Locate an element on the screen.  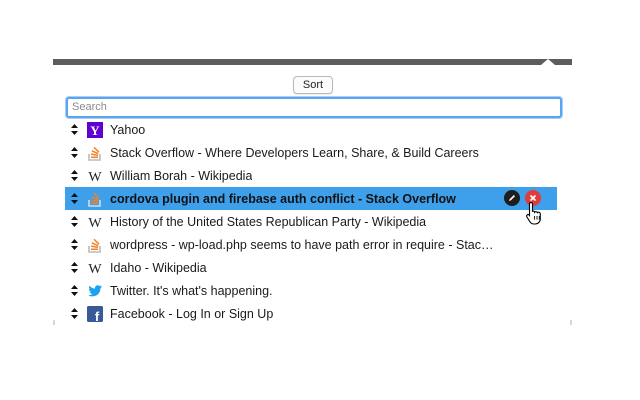
bookmark-title: Yahoo is located at coordinates (128, 129).